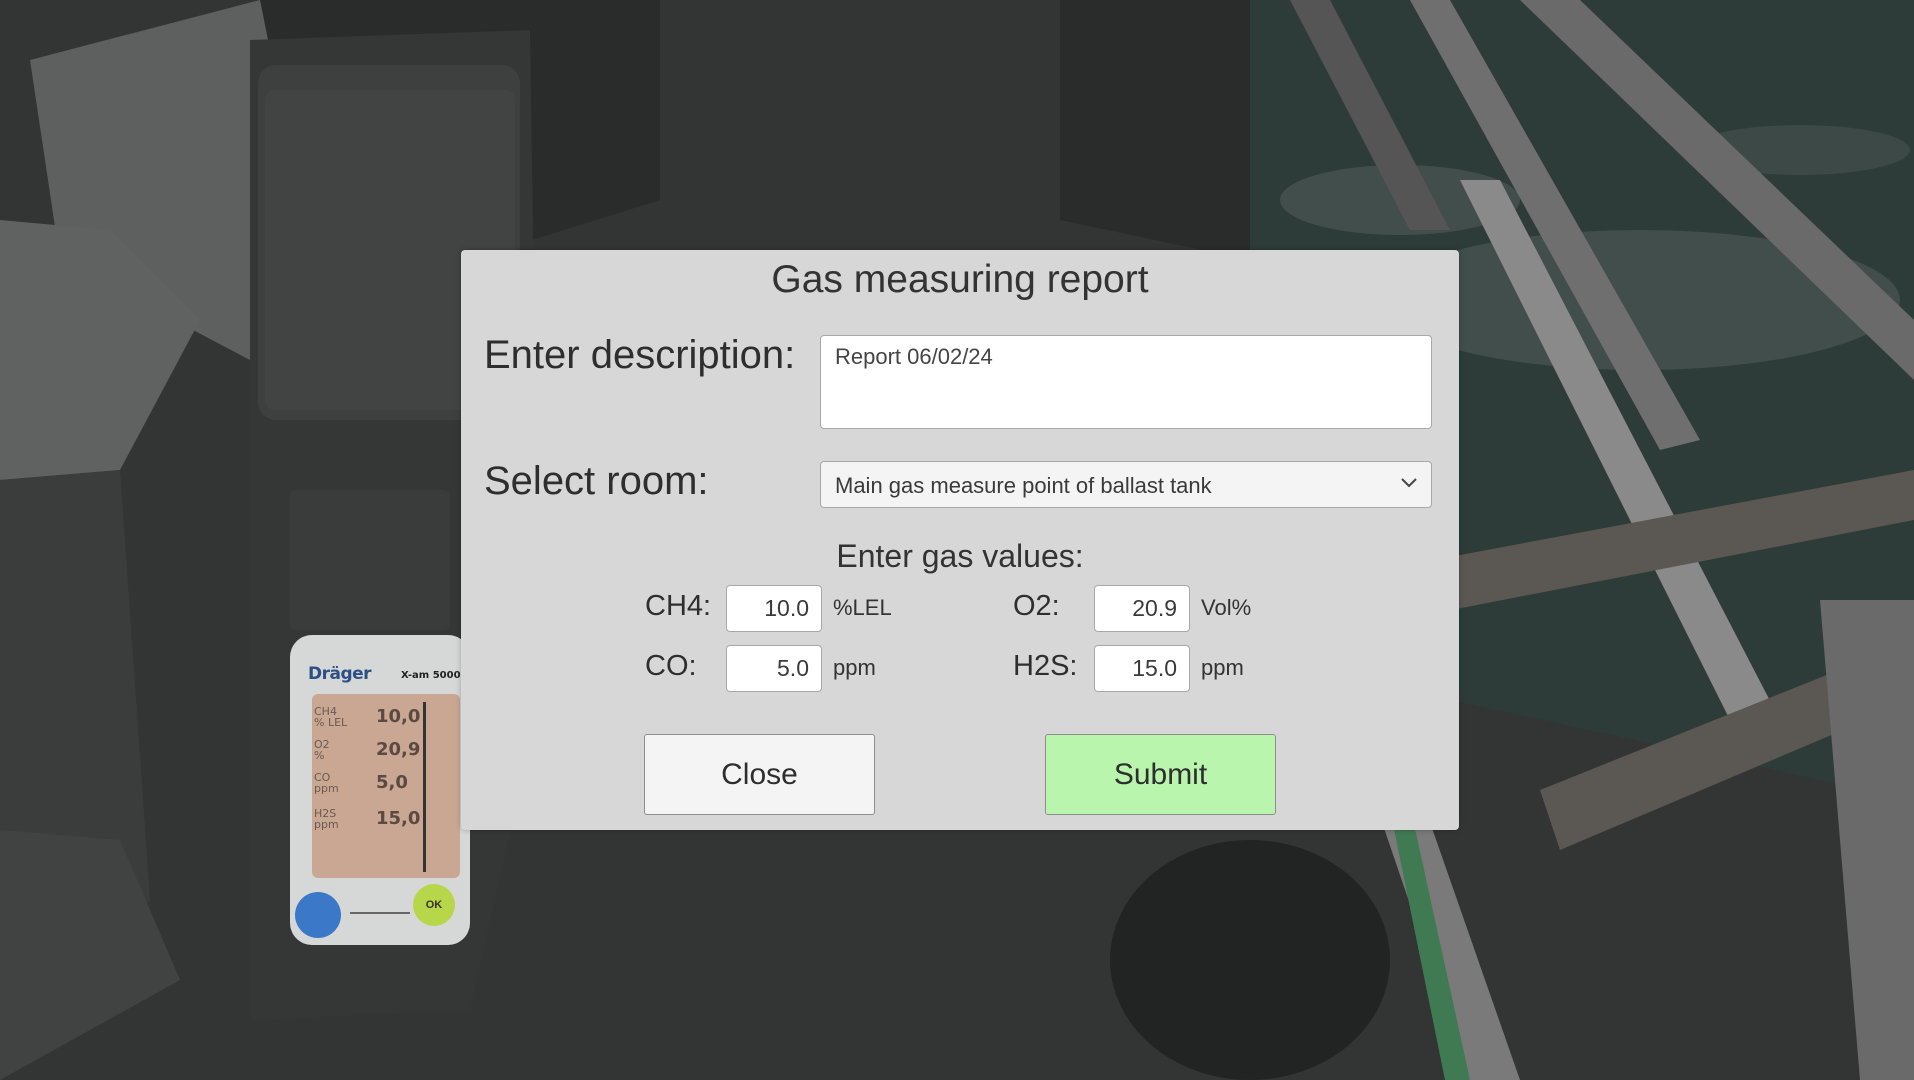 This screenshot has height=1080, width=1914. I want to click on device-reading-label: O2 %, so click(322, 750).